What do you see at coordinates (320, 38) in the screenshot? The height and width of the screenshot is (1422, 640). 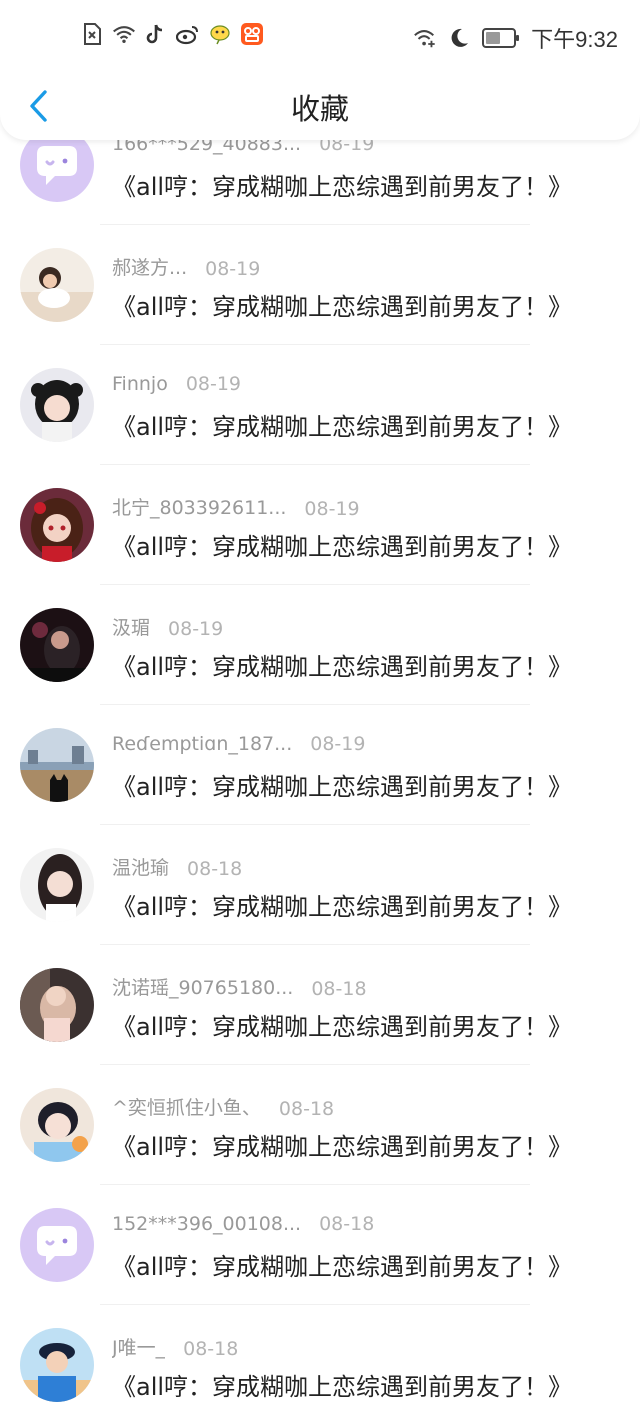 I see `status-bar: 下午9:32` at bounding box center [320, 38].